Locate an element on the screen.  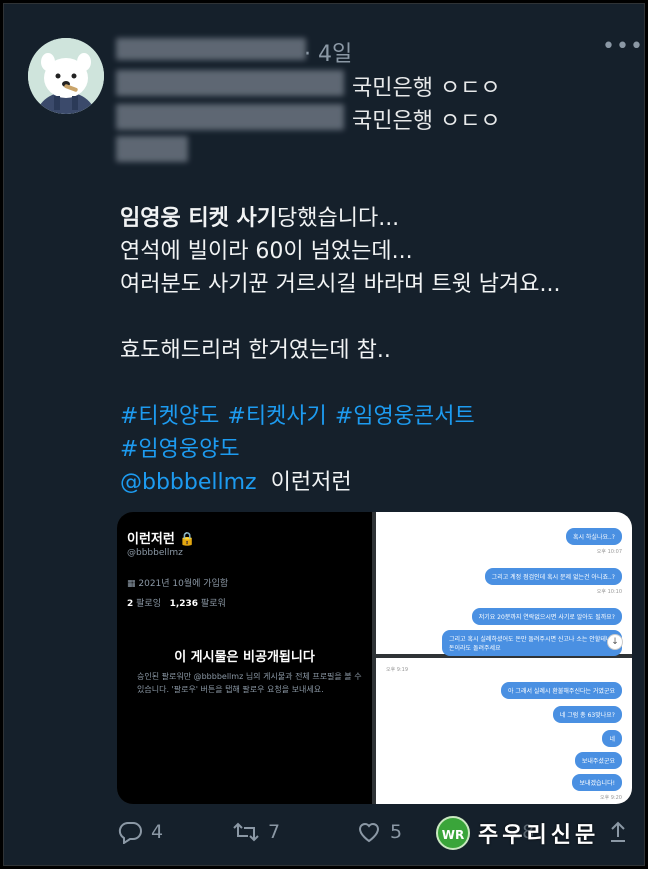
avatar is located at coordinates (66, 76).